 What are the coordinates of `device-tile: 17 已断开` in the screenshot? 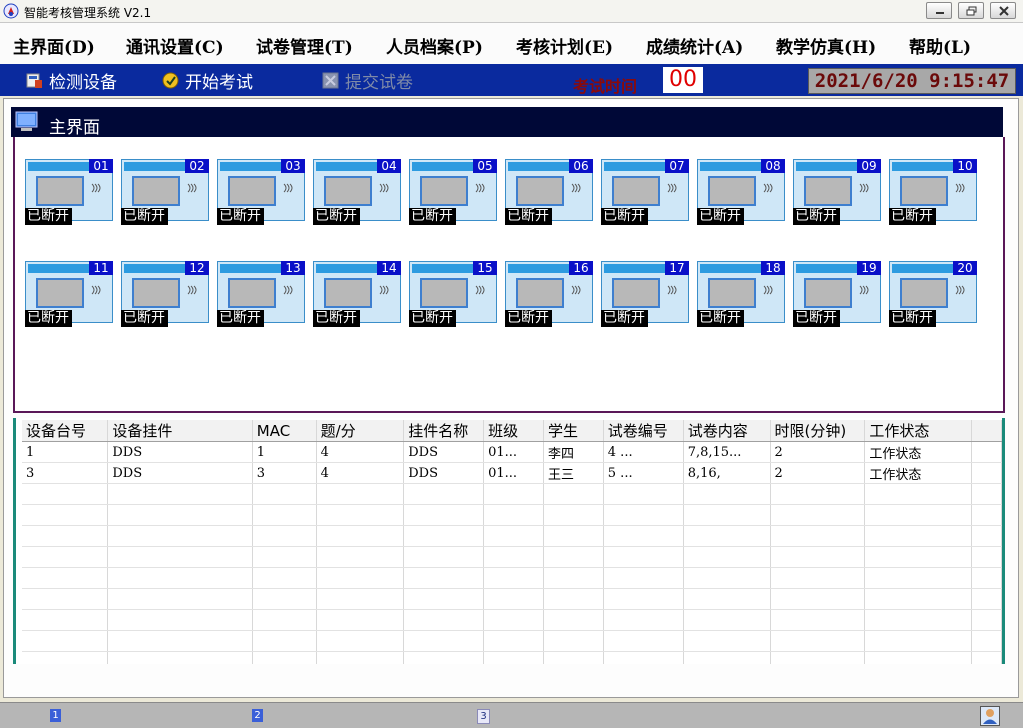 It's located at (645, 294).